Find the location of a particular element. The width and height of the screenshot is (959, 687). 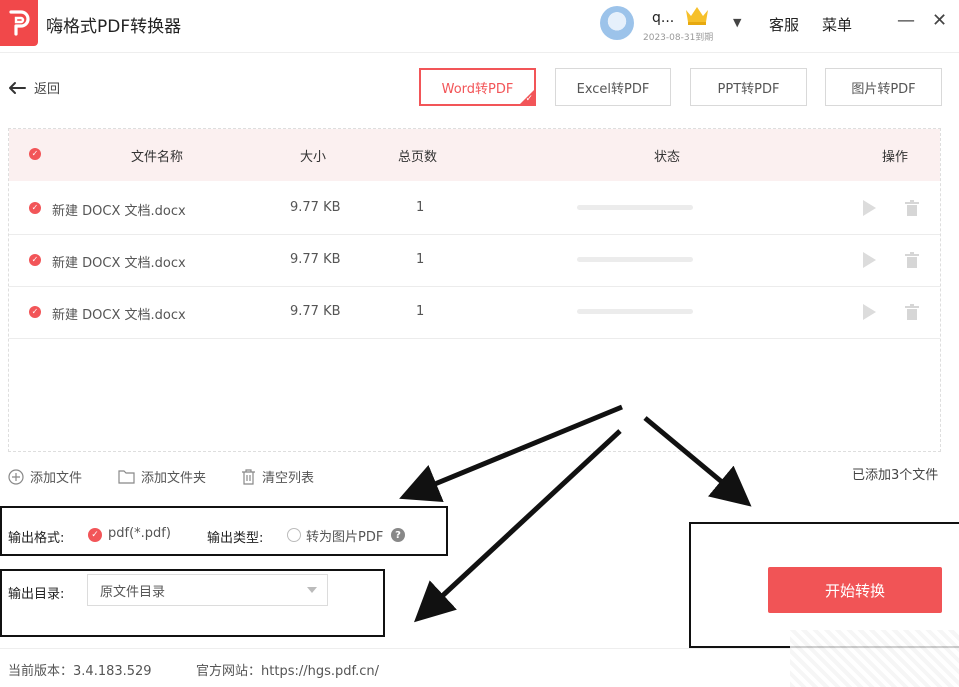

annotation-arrows is located at coordinates (575, 513).